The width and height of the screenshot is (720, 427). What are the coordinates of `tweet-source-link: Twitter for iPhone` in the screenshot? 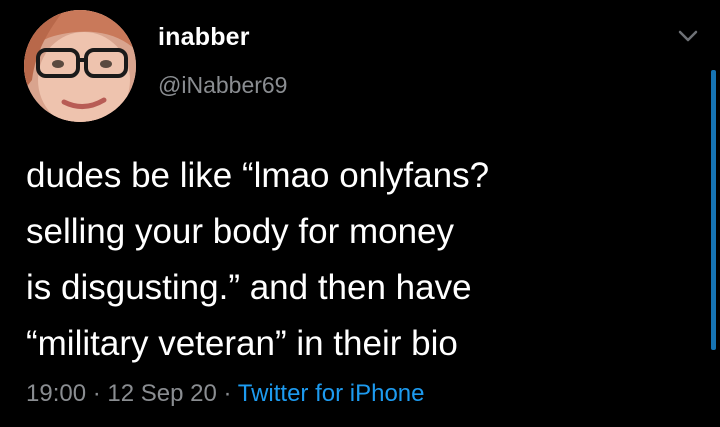 It's located at (331, 393).